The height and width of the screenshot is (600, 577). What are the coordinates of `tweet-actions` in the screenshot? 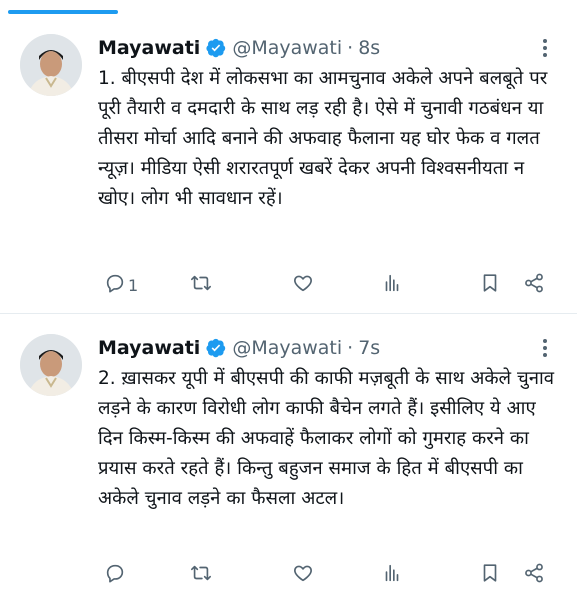 It's located at (323, 575).